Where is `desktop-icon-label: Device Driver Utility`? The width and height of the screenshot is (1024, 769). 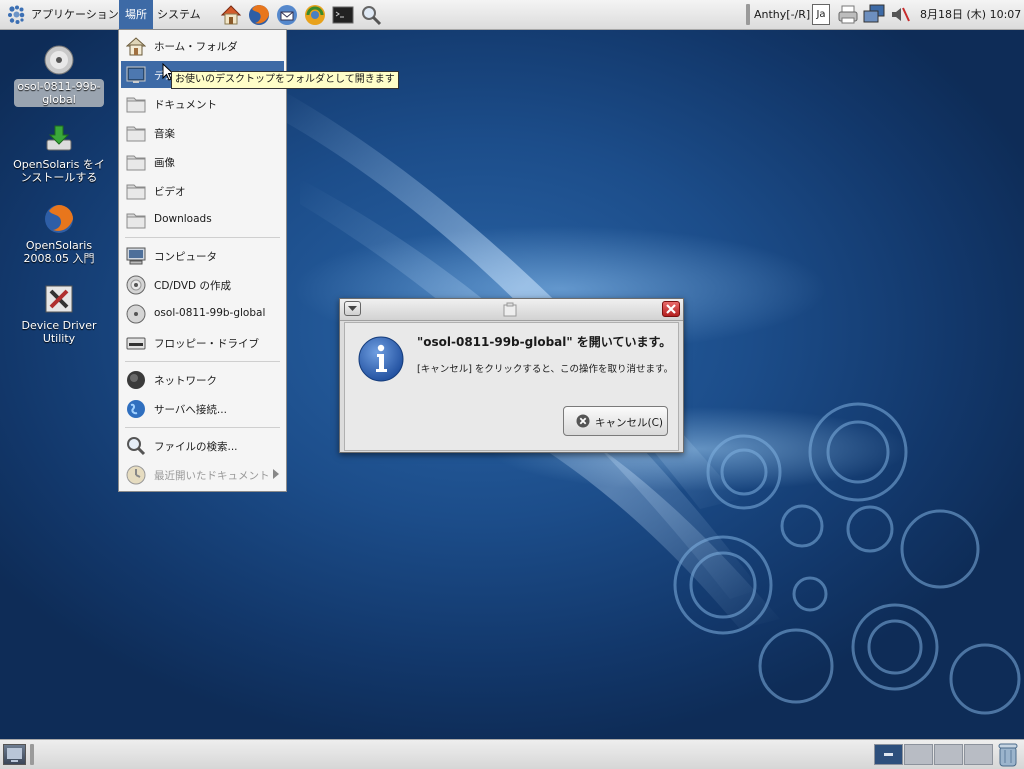
desktop-icon-label: Device Driver Utility is located at coordinates (59, 332).